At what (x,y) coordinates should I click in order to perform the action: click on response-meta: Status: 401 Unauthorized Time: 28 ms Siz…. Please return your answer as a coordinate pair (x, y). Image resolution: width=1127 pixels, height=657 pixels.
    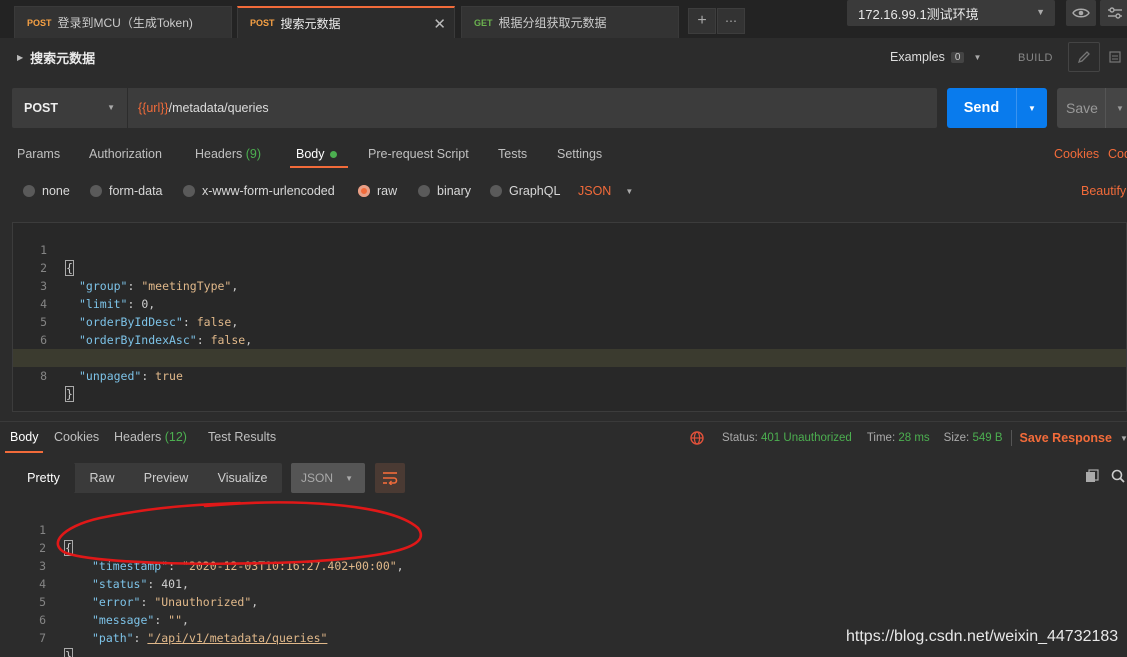
    Looking at the image, I should click on (908, 438).